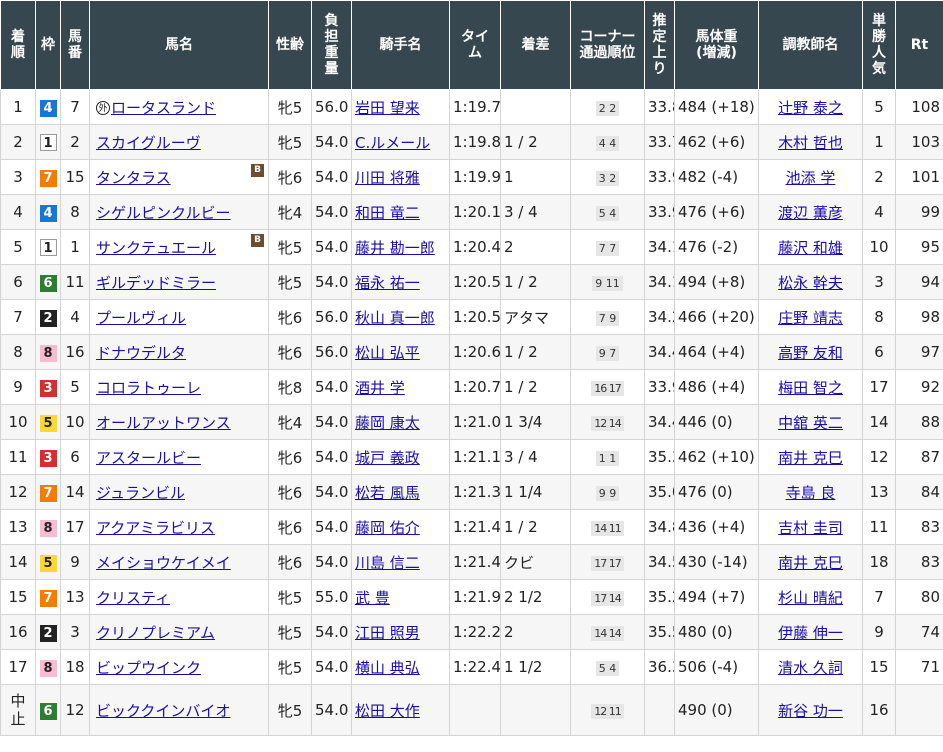  Describe the element at coordinates (387, 213) in the screenshot. I see `jockey-link: 和田 竜二` at that location.